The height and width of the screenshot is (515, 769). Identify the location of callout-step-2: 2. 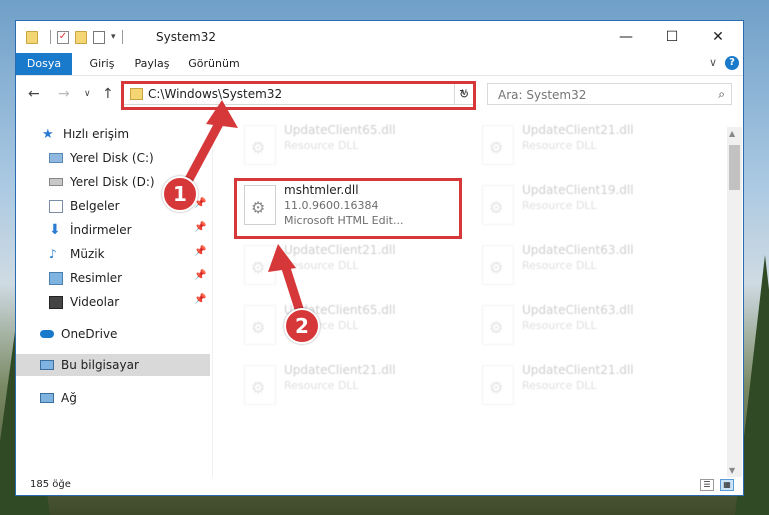
(302, 326).